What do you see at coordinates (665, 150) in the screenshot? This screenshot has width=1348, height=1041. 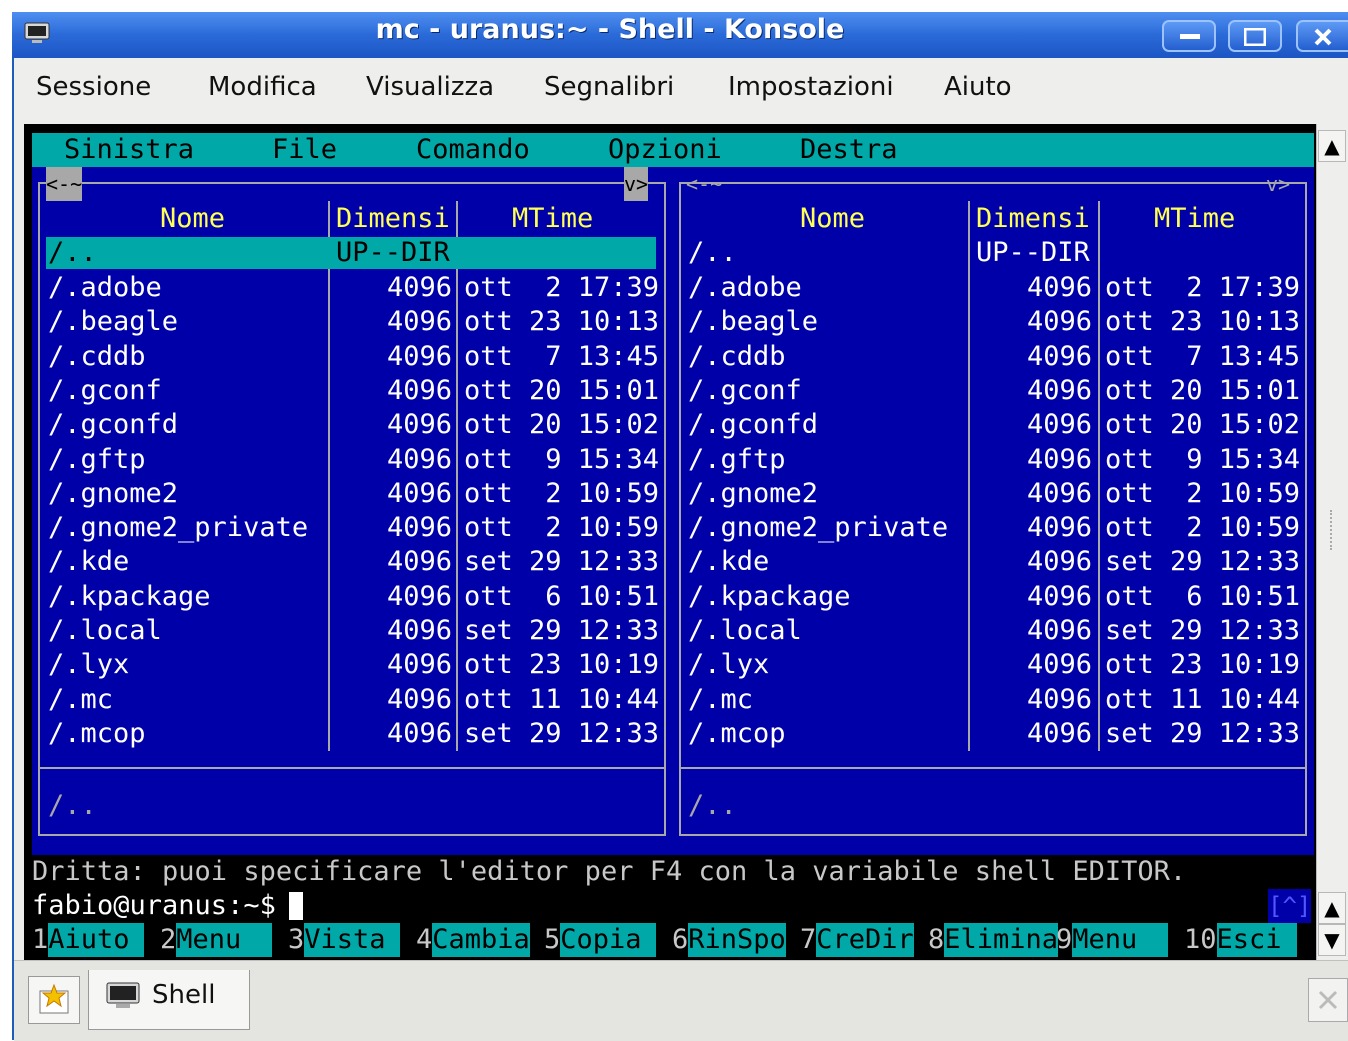 I see `mc-menu-opzioni: Opzioni` at bounding box center [665, 150].